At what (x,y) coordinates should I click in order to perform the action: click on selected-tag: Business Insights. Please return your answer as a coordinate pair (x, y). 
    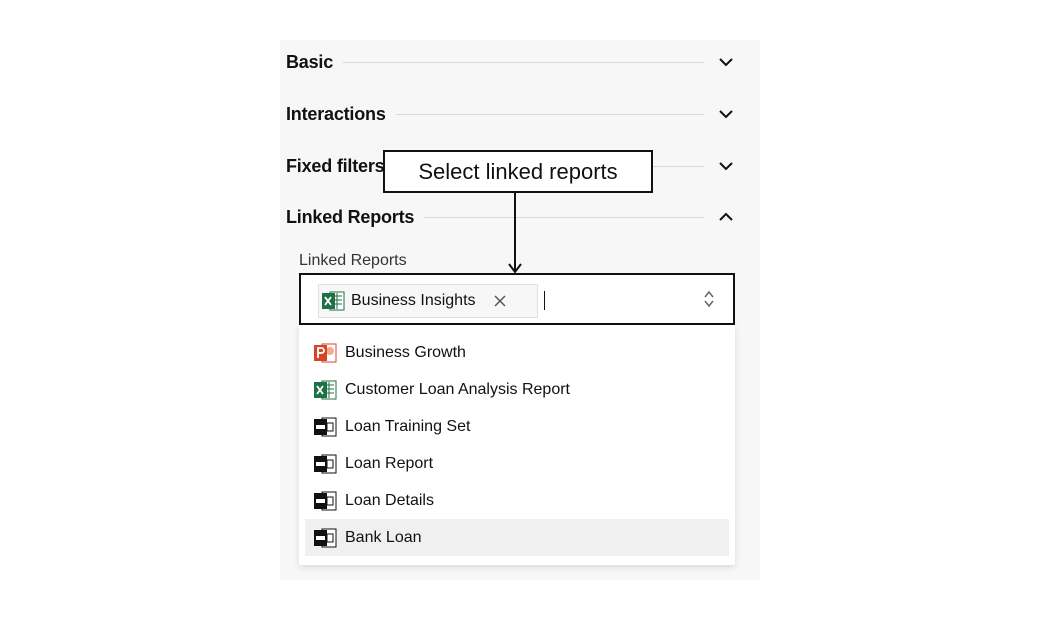
    Looking at the image, I should click on (428, 301).